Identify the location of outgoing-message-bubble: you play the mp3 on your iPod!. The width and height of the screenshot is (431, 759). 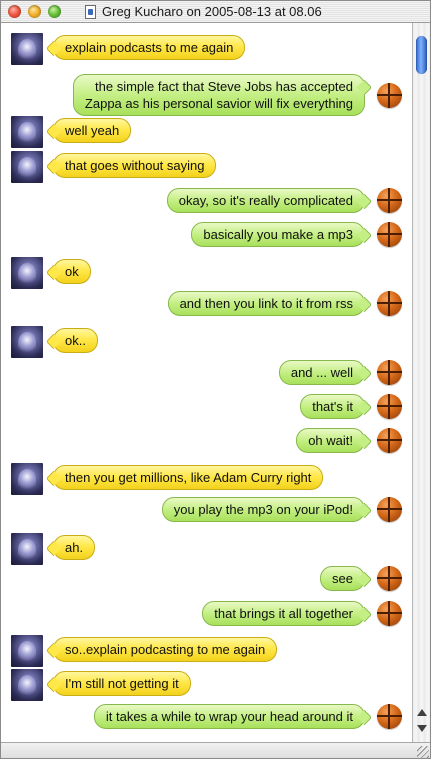
(263, 509).